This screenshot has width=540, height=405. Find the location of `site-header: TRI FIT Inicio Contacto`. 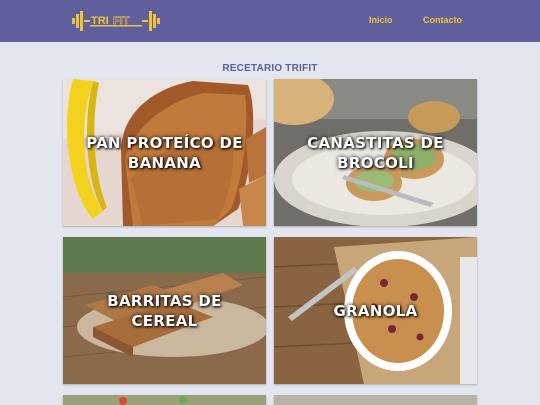

site-header: TRI FIT Inicio Contacto is located at coordinates (270, 21).